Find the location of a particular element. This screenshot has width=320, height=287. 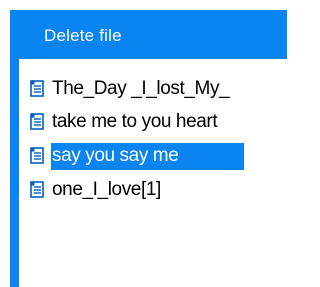

file-name: The_Day _I_lost_My_ is located at coordinates (141, 88).